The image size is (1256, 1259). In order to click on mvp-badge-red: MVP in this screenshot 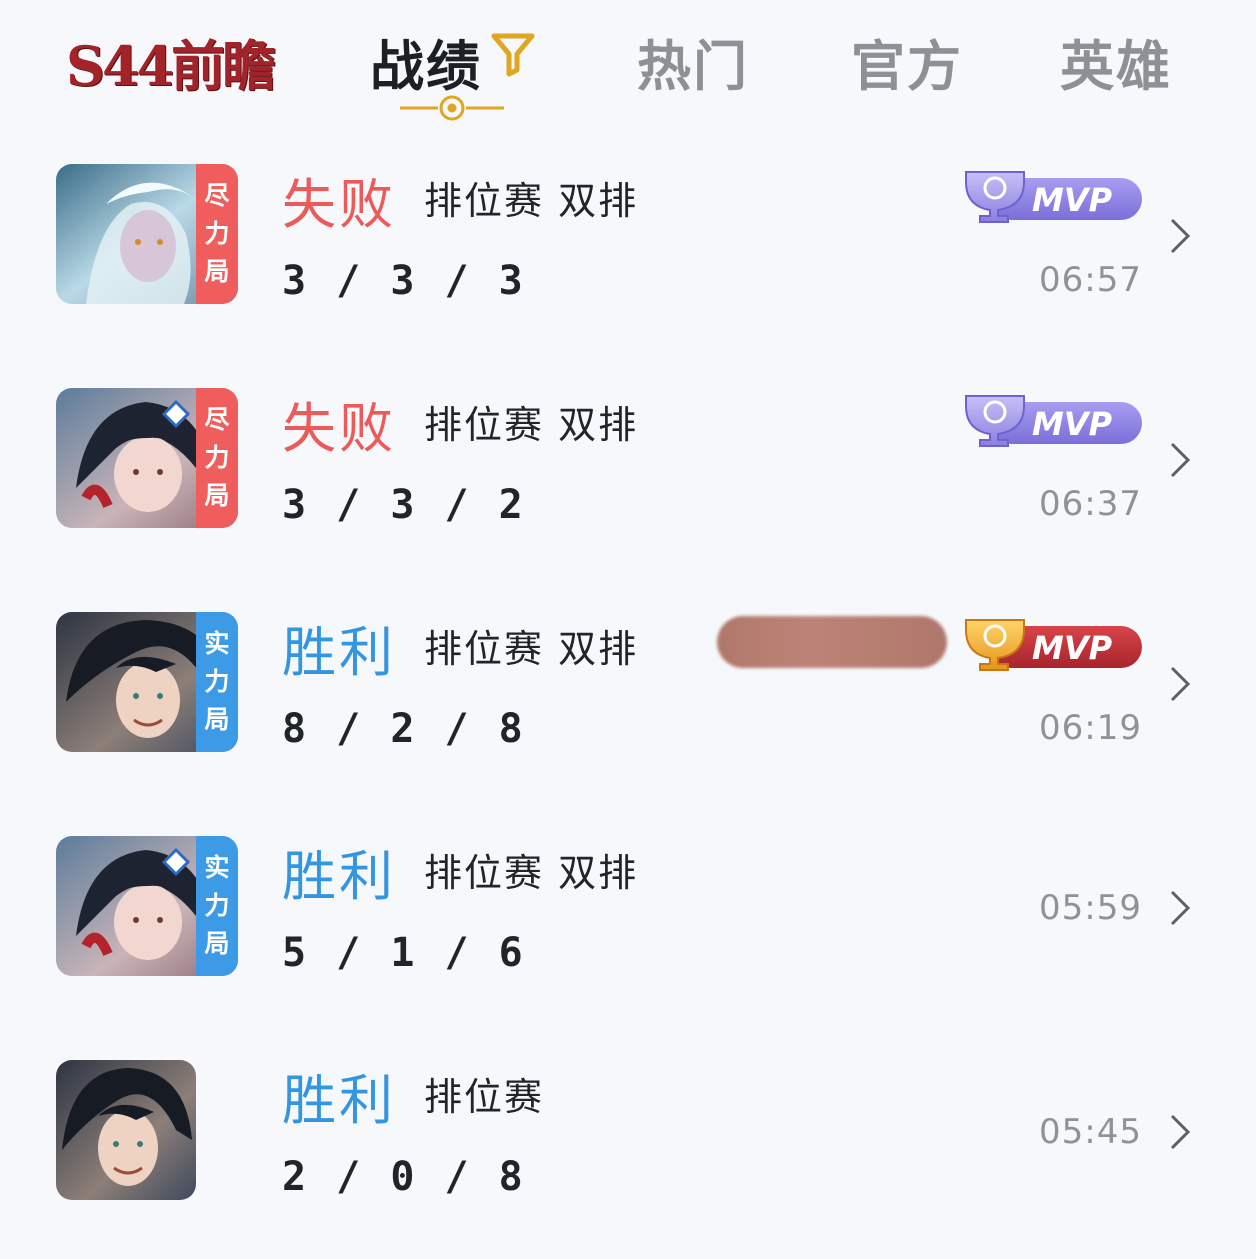, I will do `click(1053, 645)`.